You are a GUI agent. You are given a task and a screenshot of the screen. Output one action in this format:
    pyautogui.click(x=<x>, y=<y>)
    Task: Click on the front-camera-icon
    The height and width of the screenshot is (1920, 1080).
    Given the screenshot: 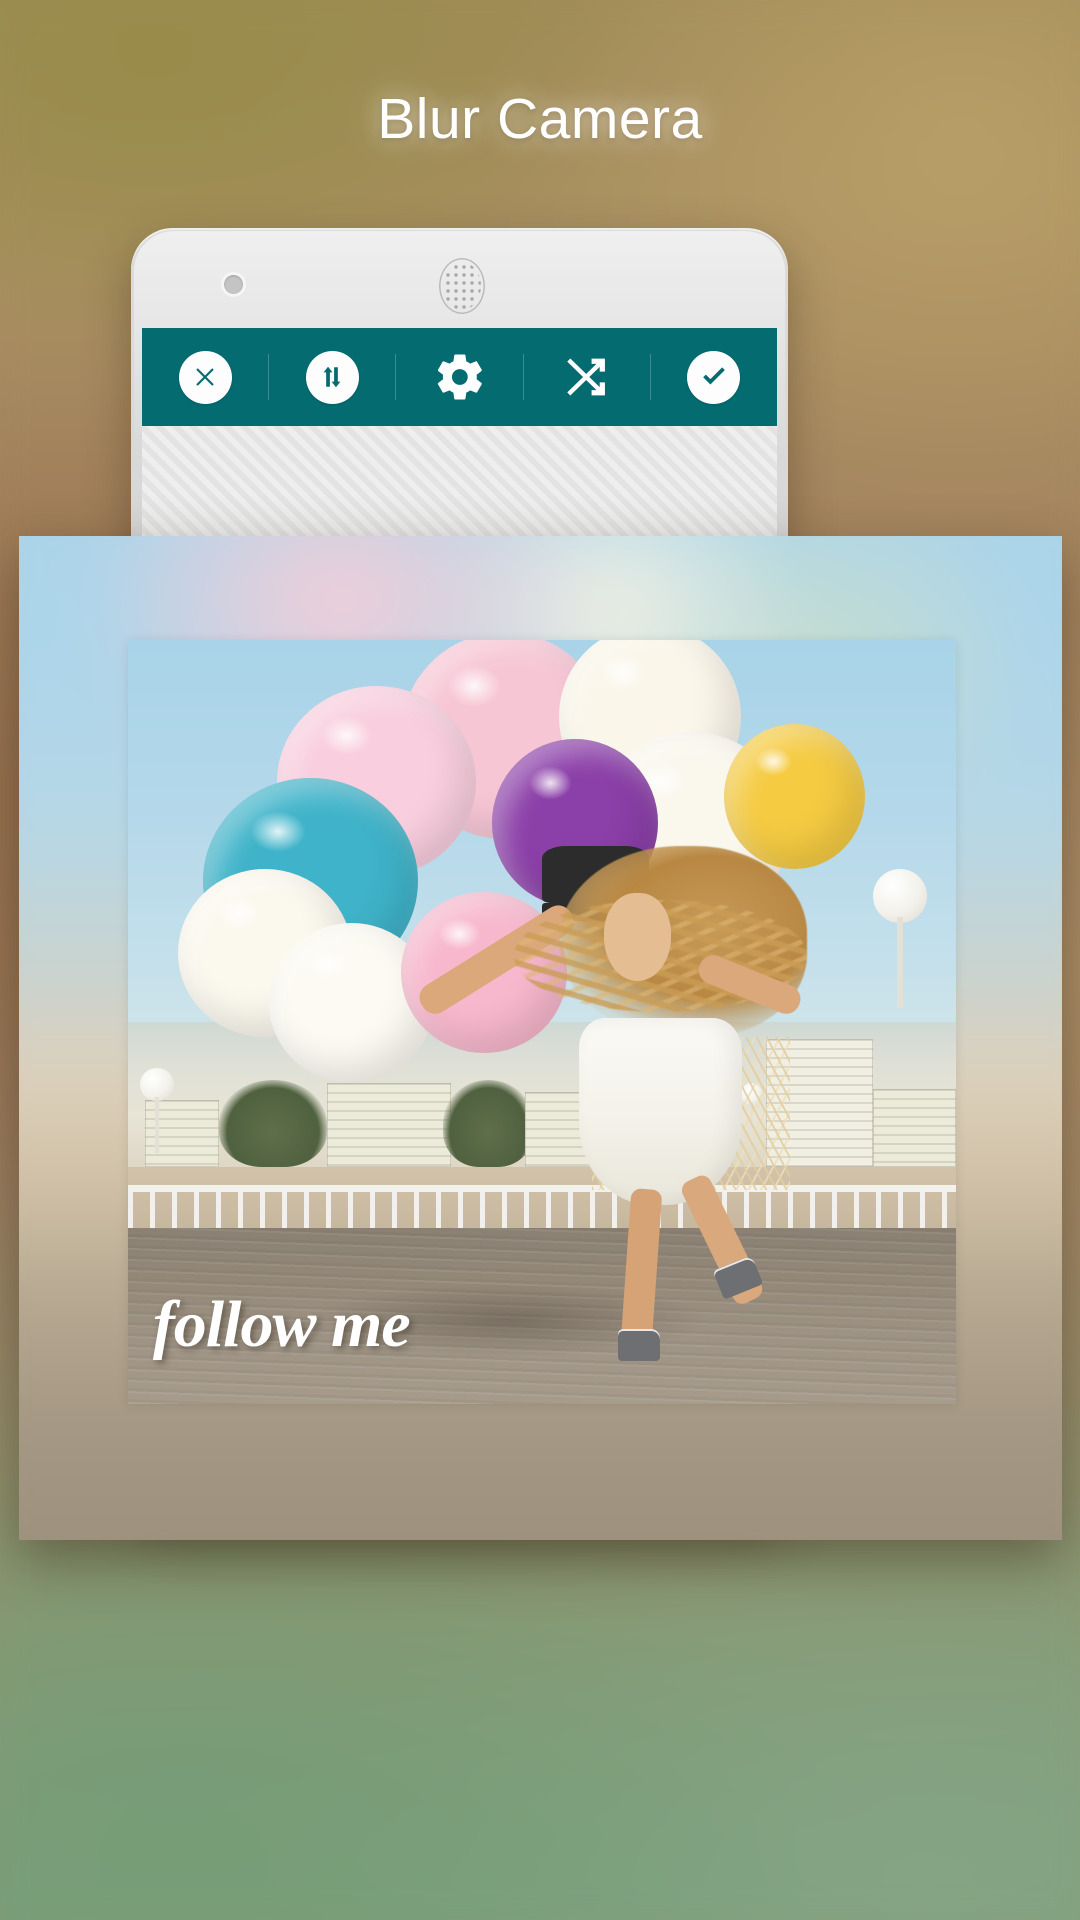 What is the action you would take?
    pyautogui.click(x=233, y=284)
    